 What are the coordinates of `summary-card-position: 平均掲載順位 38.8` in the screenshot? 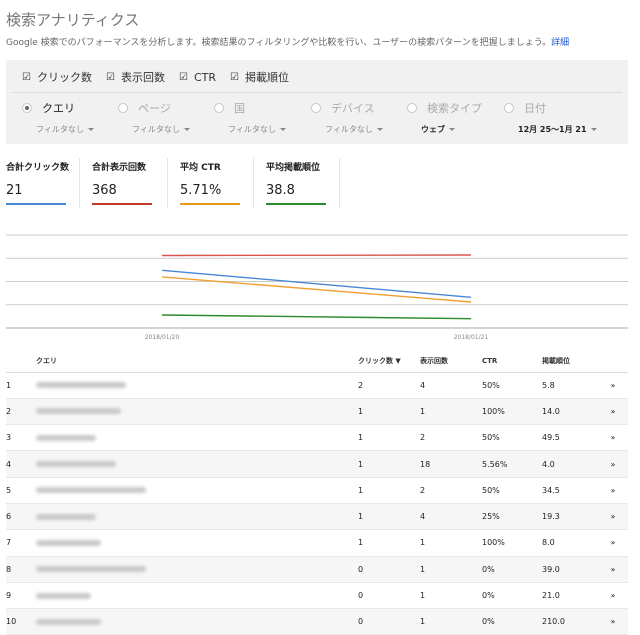 It's located at (297, 183).